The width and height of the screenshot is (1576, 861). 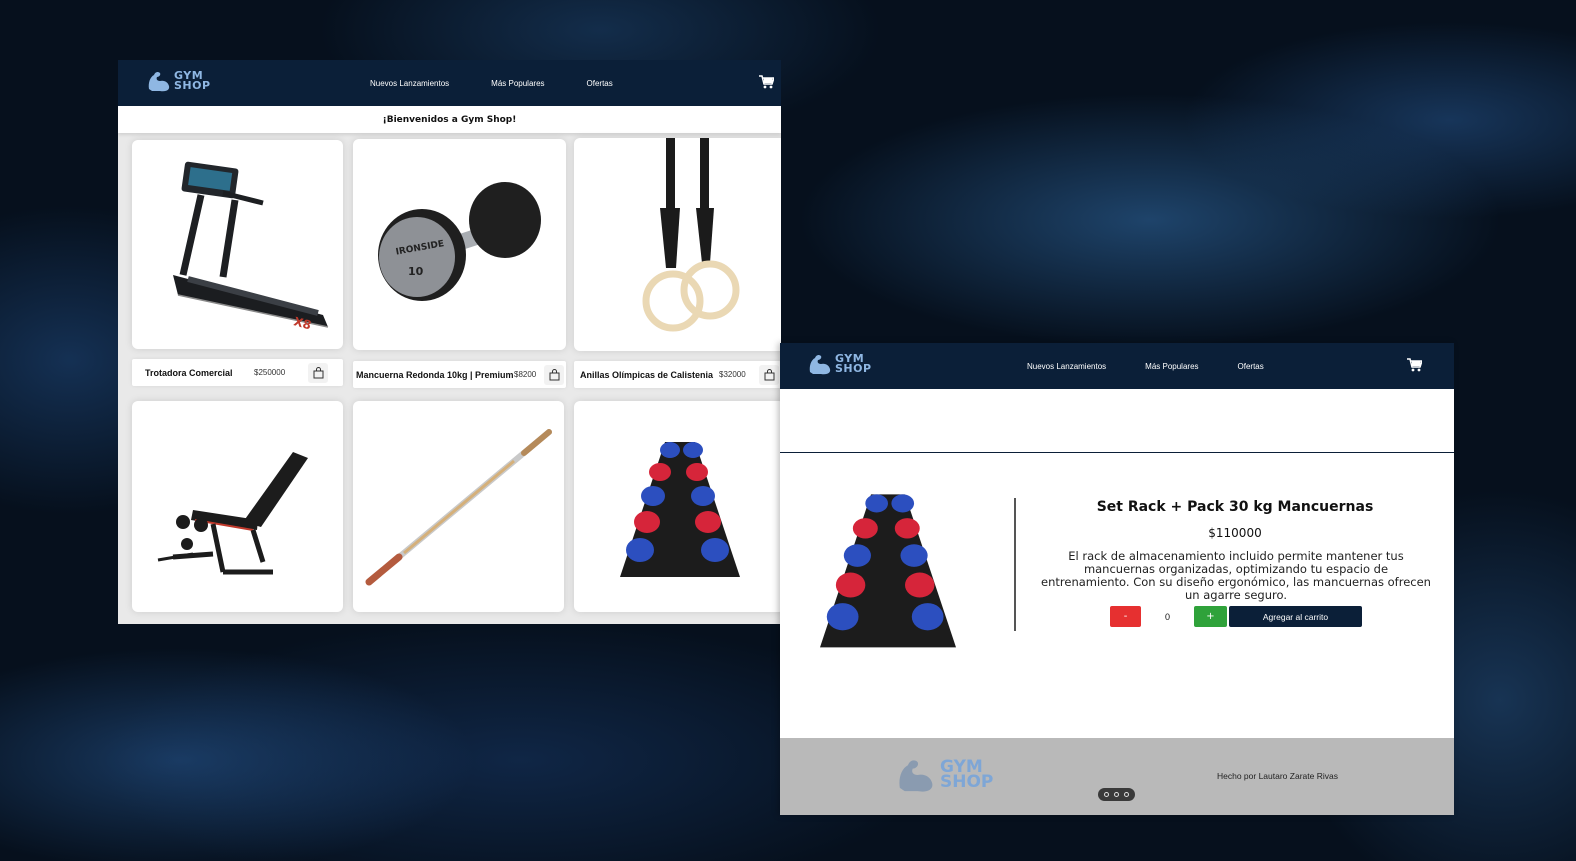 I want to click on gym-rings-image, so click(x=691, y=235).